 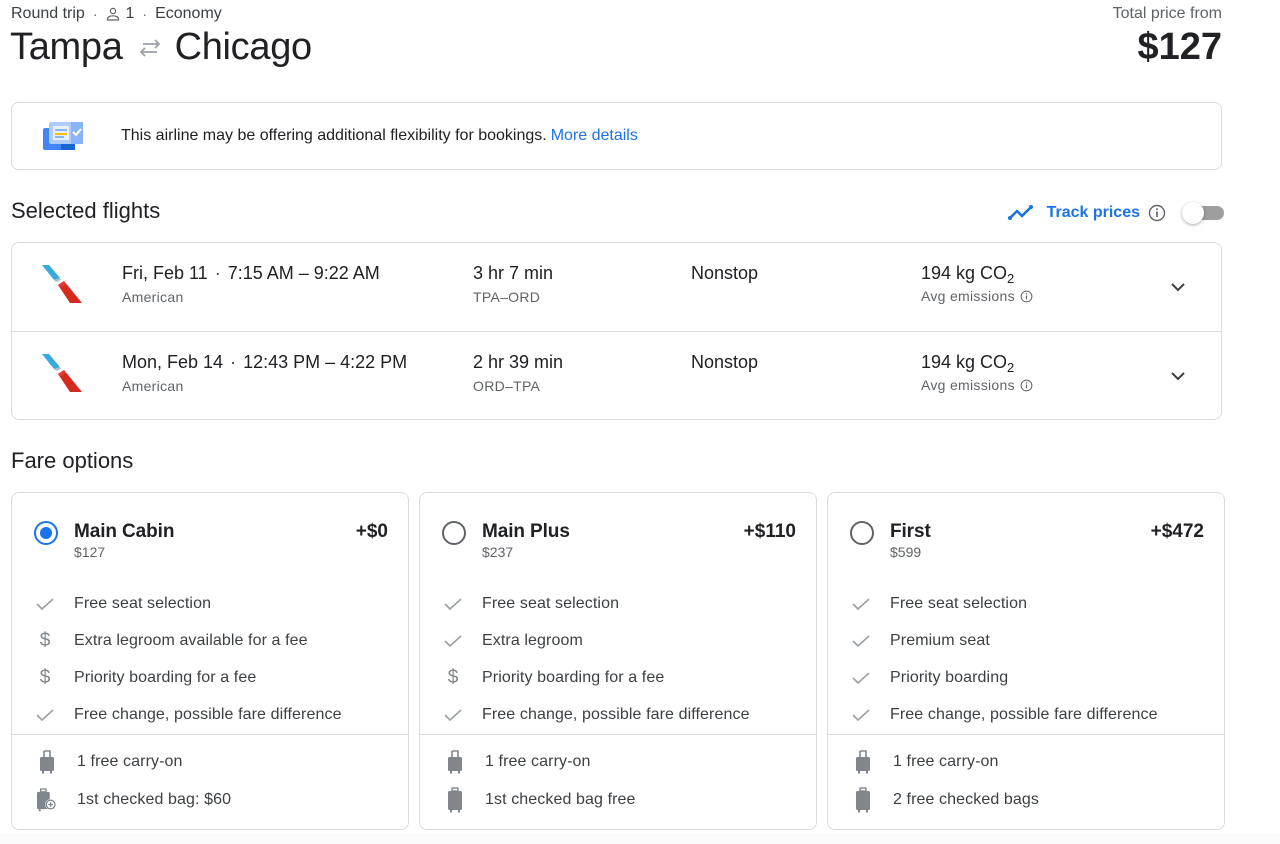 What do you see at coordinates (769, 531) in the screenshot?
I see `fare-price-difference: +$110` at bounding box center [769, 531].